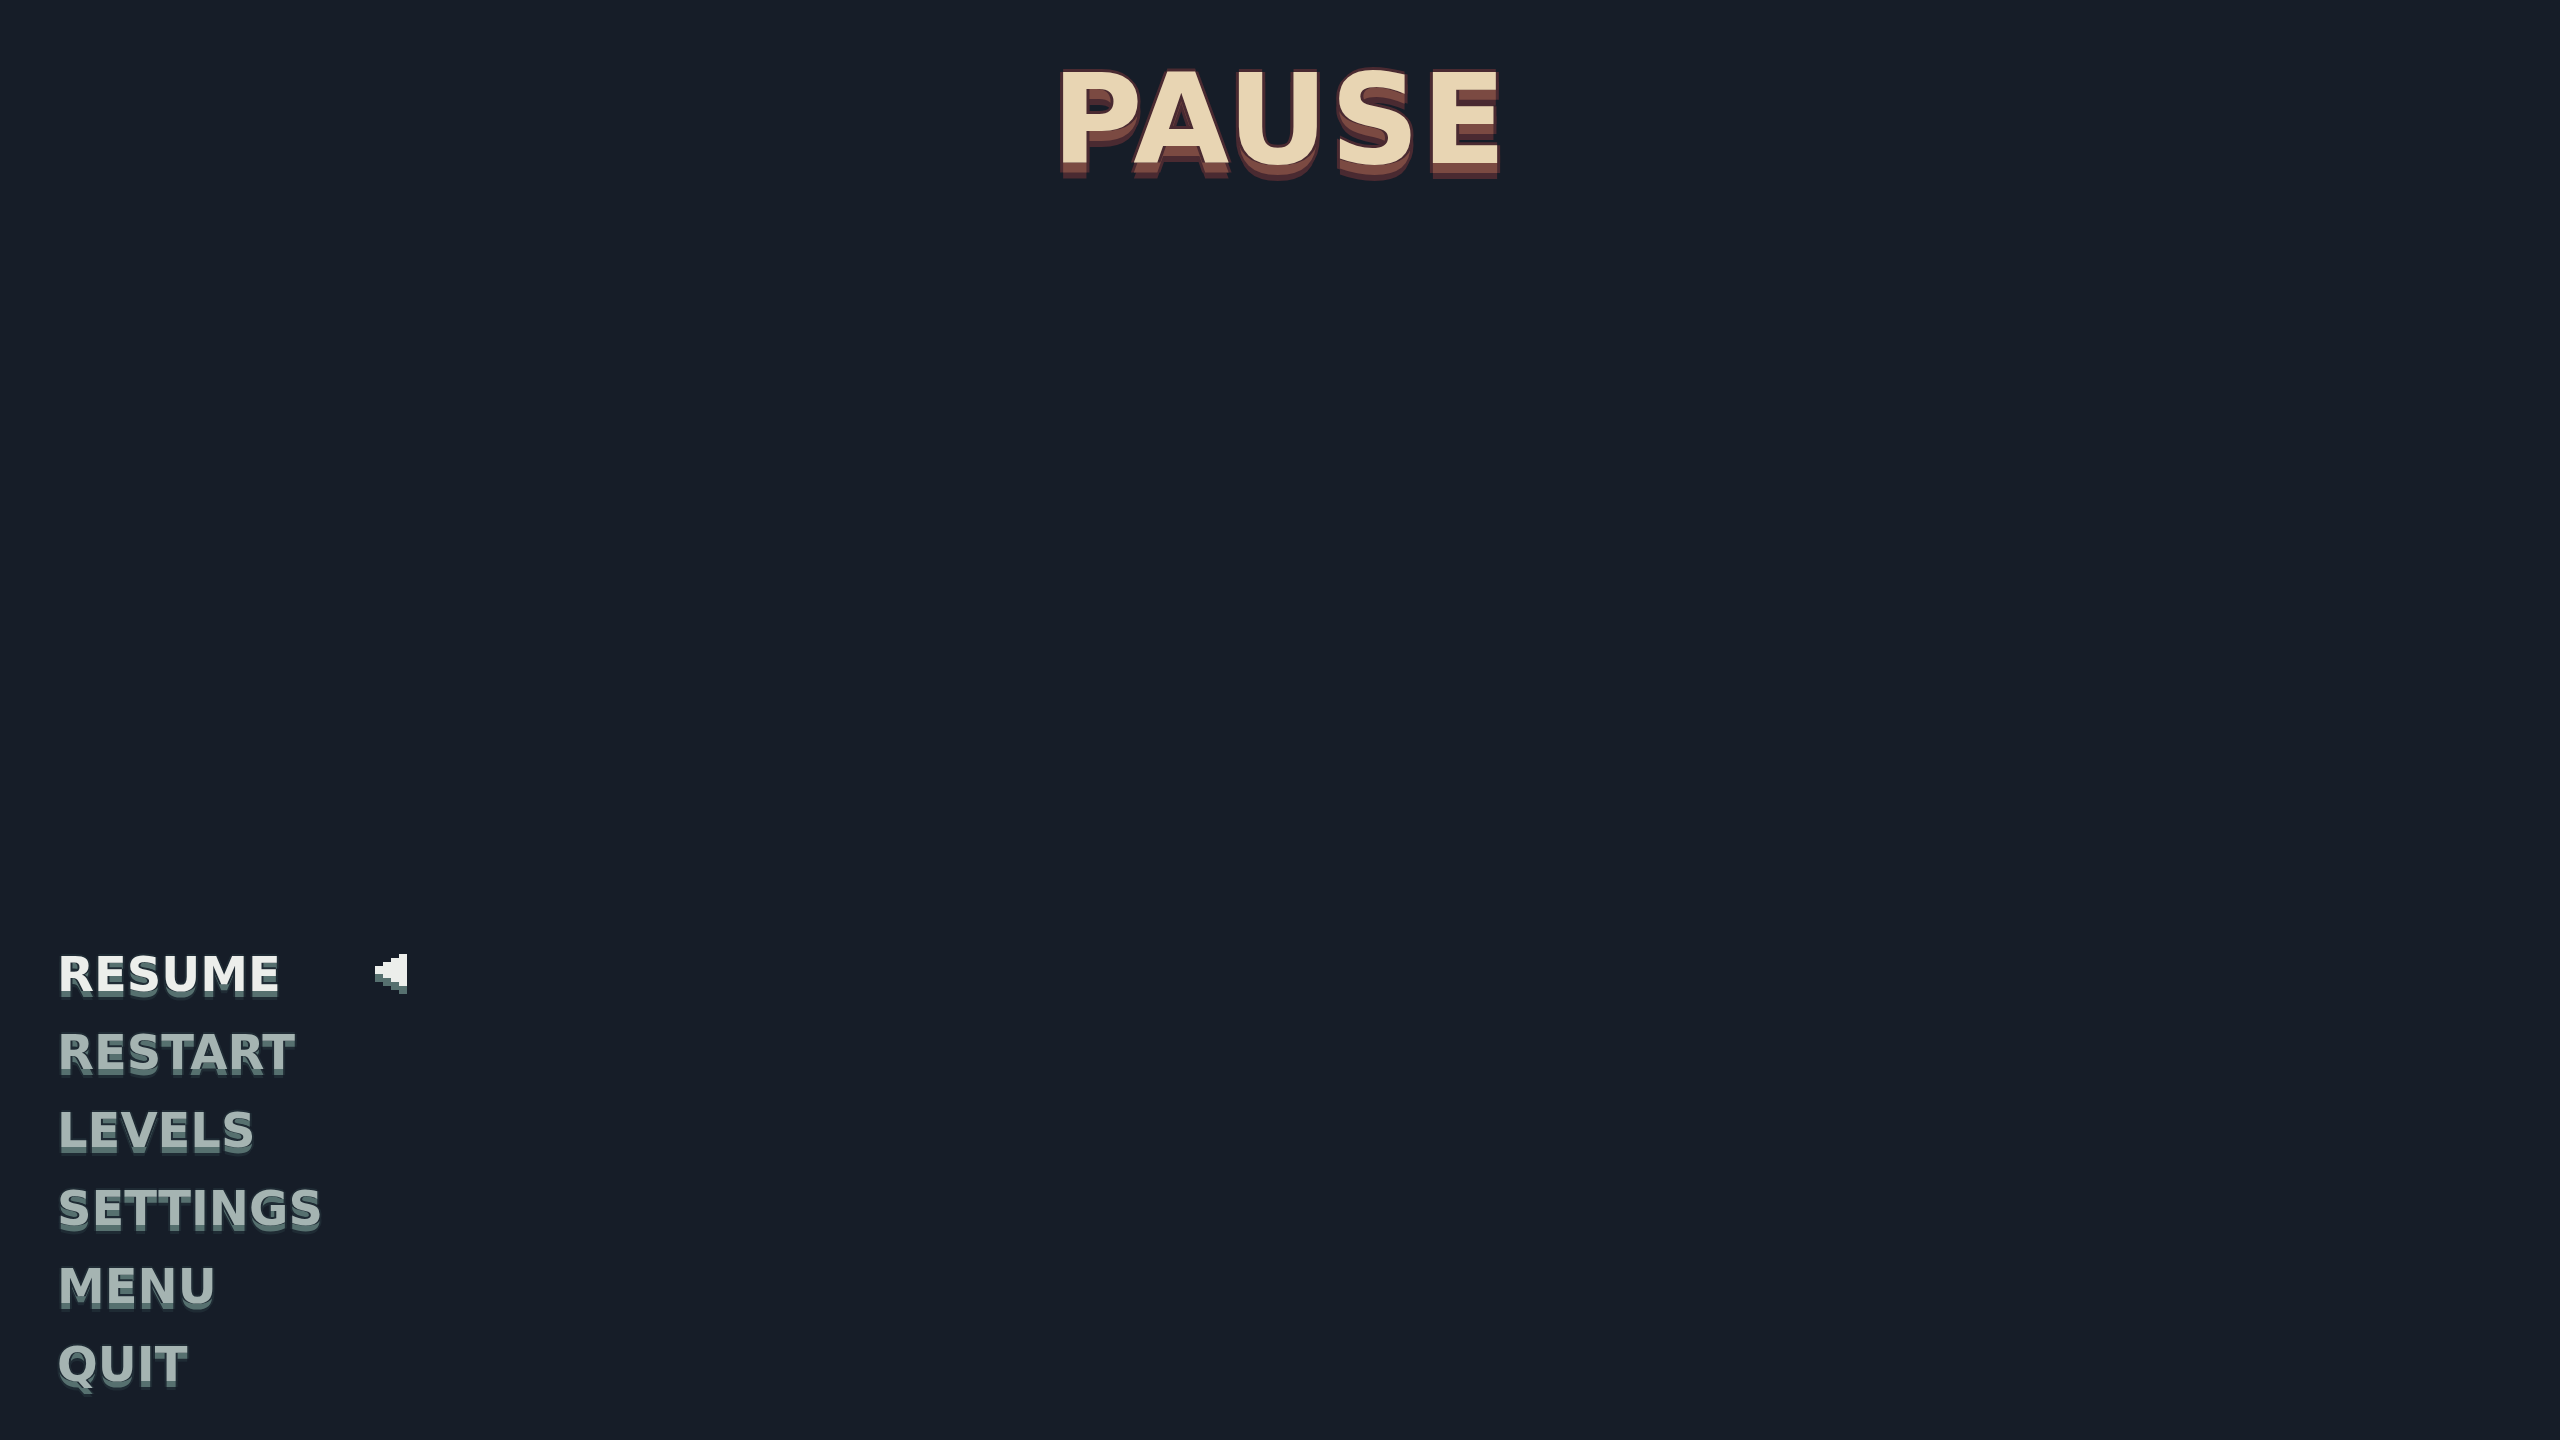 This screenshot has width=2560, height=1440. I want to click on menu-item: MENU, so click(137, 1286).